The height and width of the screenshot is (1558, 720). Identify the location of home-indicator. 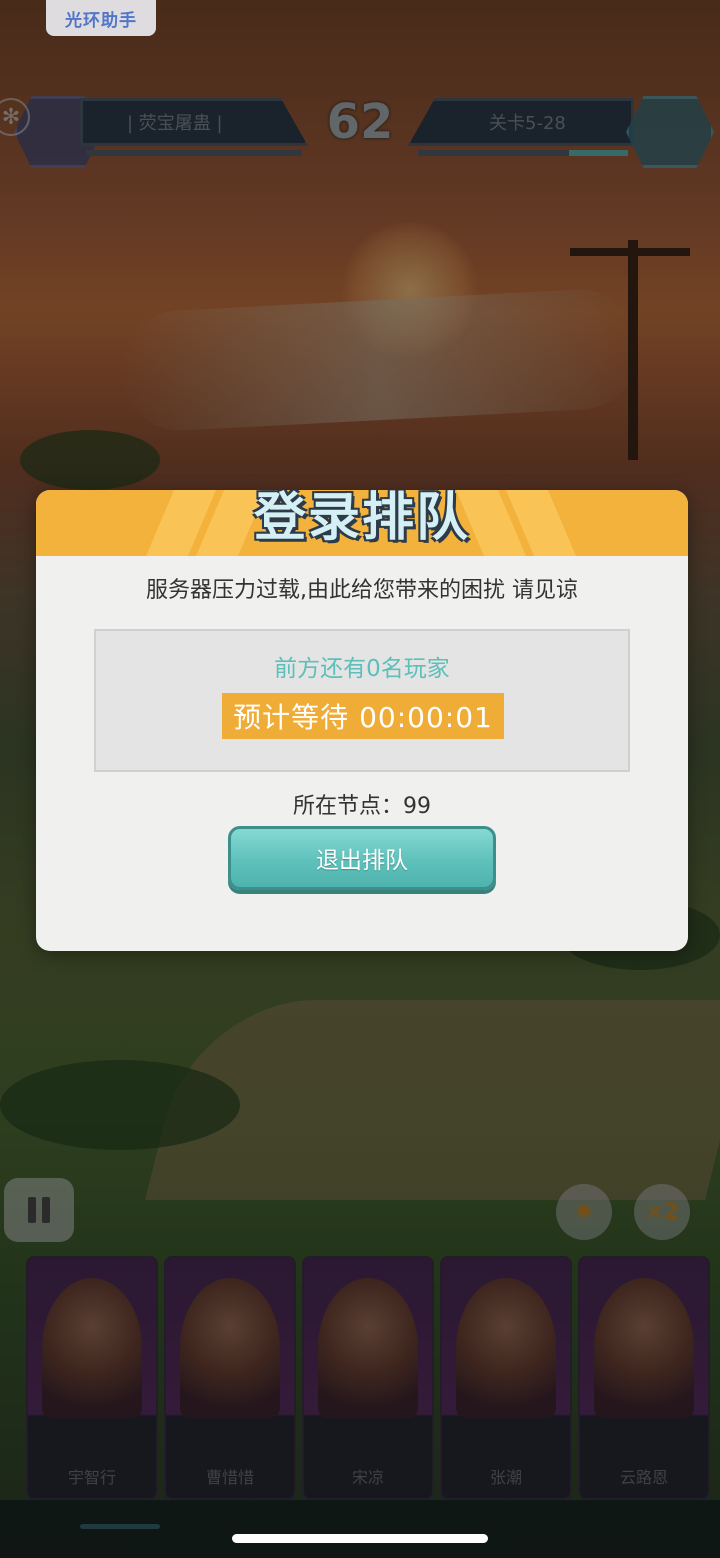
(360, 1538).